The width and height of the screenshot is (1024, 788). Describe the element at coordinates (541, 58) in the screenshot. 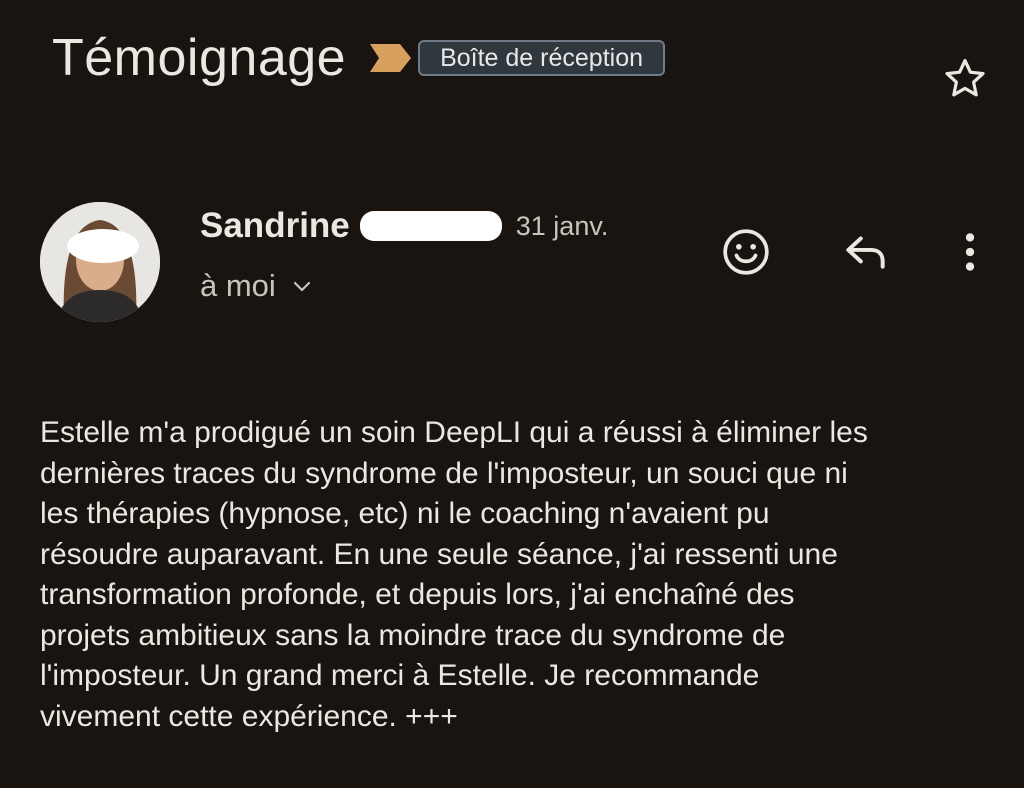

I see `inbox-label-chip: Boîte de réception` at that location.